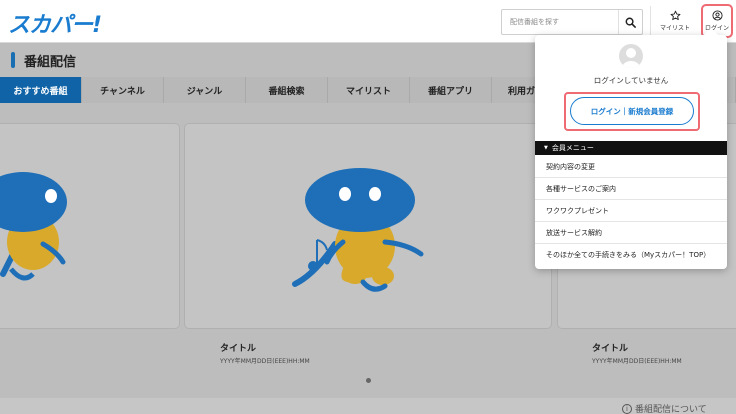  I want to click on menu-item-all-procedures: そのほか全ての手続きをみる（Myスカパー！TOP）, so click(631, 255).